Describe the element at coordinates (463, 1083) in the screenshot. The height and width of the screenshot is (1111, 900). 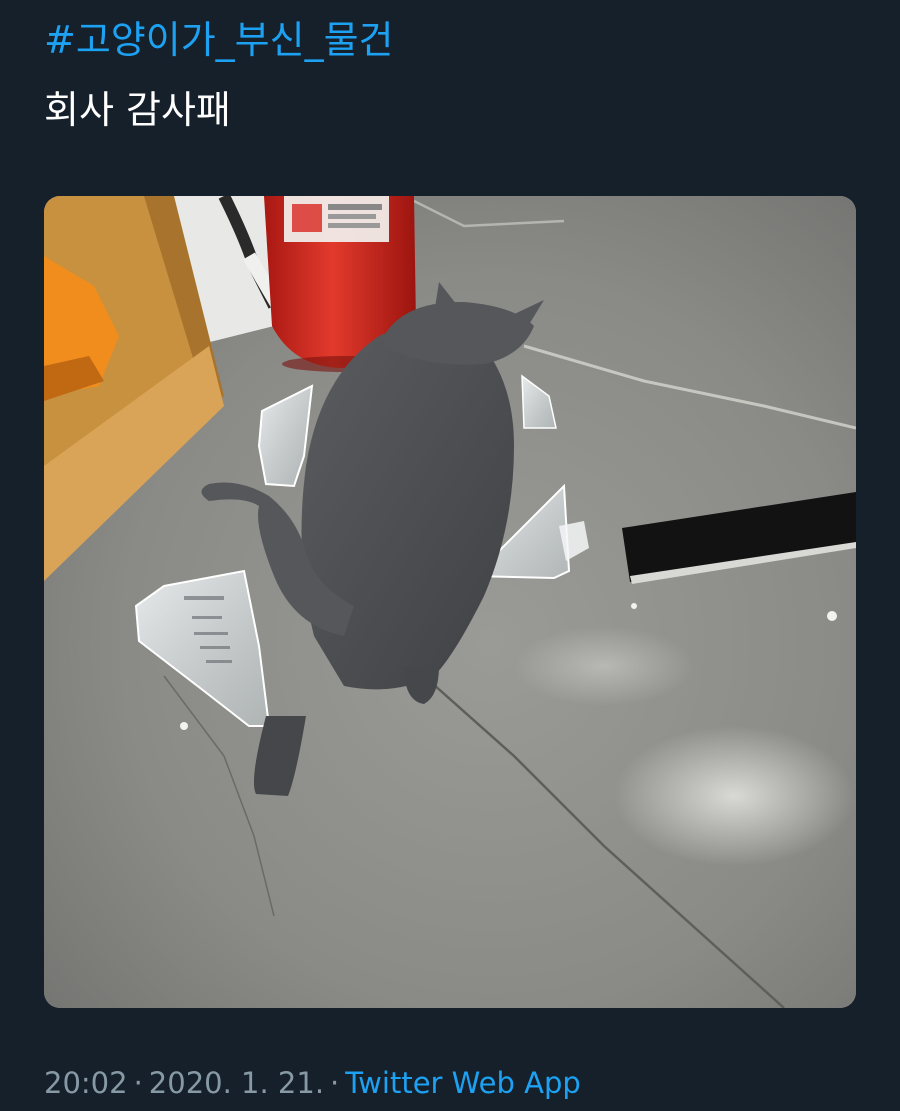
I see `tweet-source-link: Twitter Web App` at that location.